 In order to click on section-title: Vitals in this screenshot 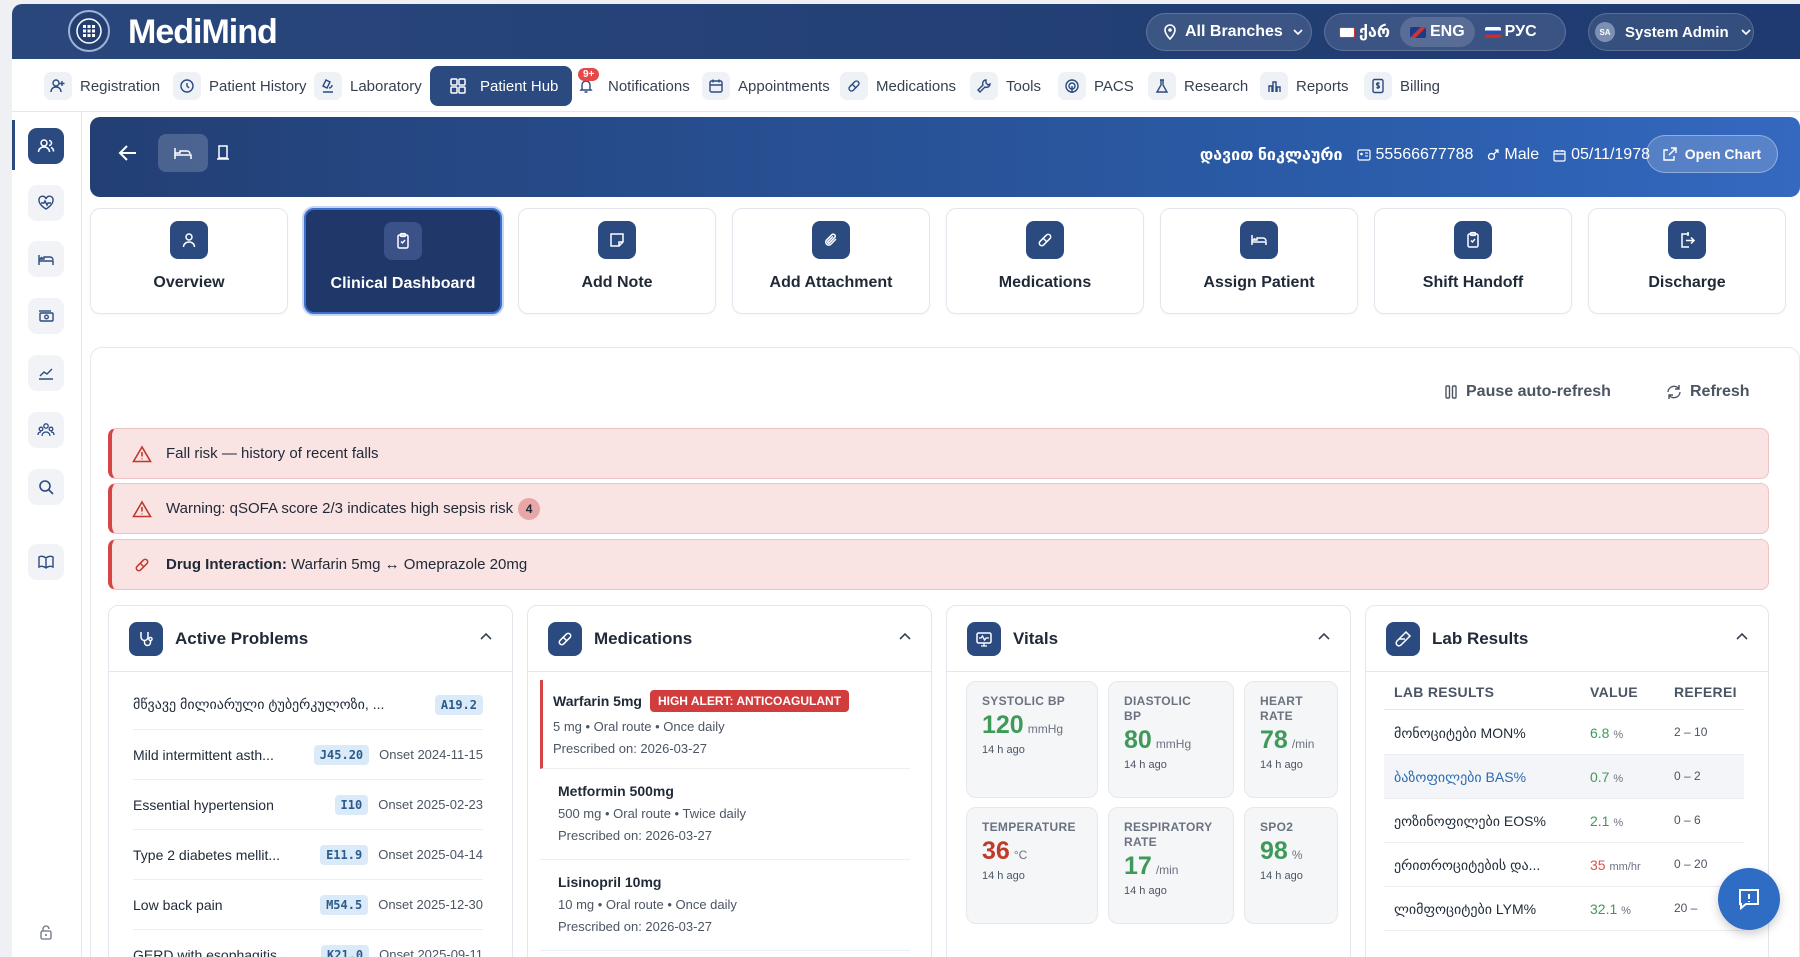, I will do `click(1036, 638)`.